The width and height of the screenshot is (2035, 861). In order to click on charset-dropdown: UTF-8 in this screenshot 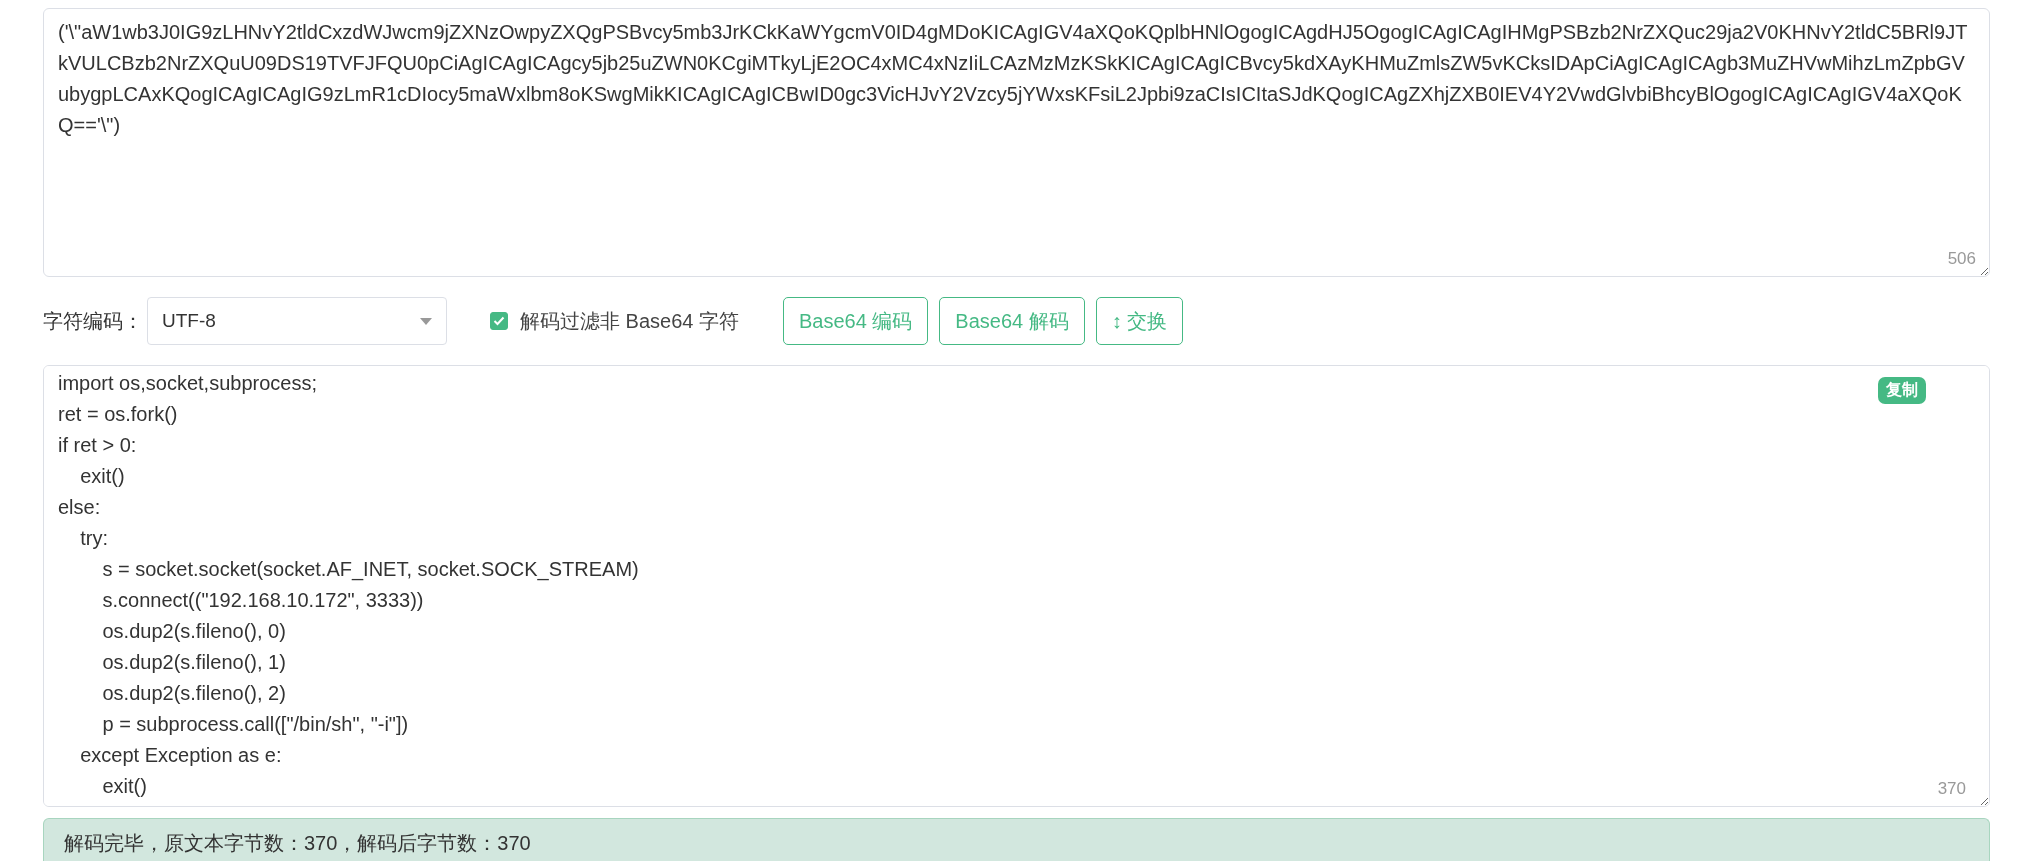, I will do `click(297, 321)`.